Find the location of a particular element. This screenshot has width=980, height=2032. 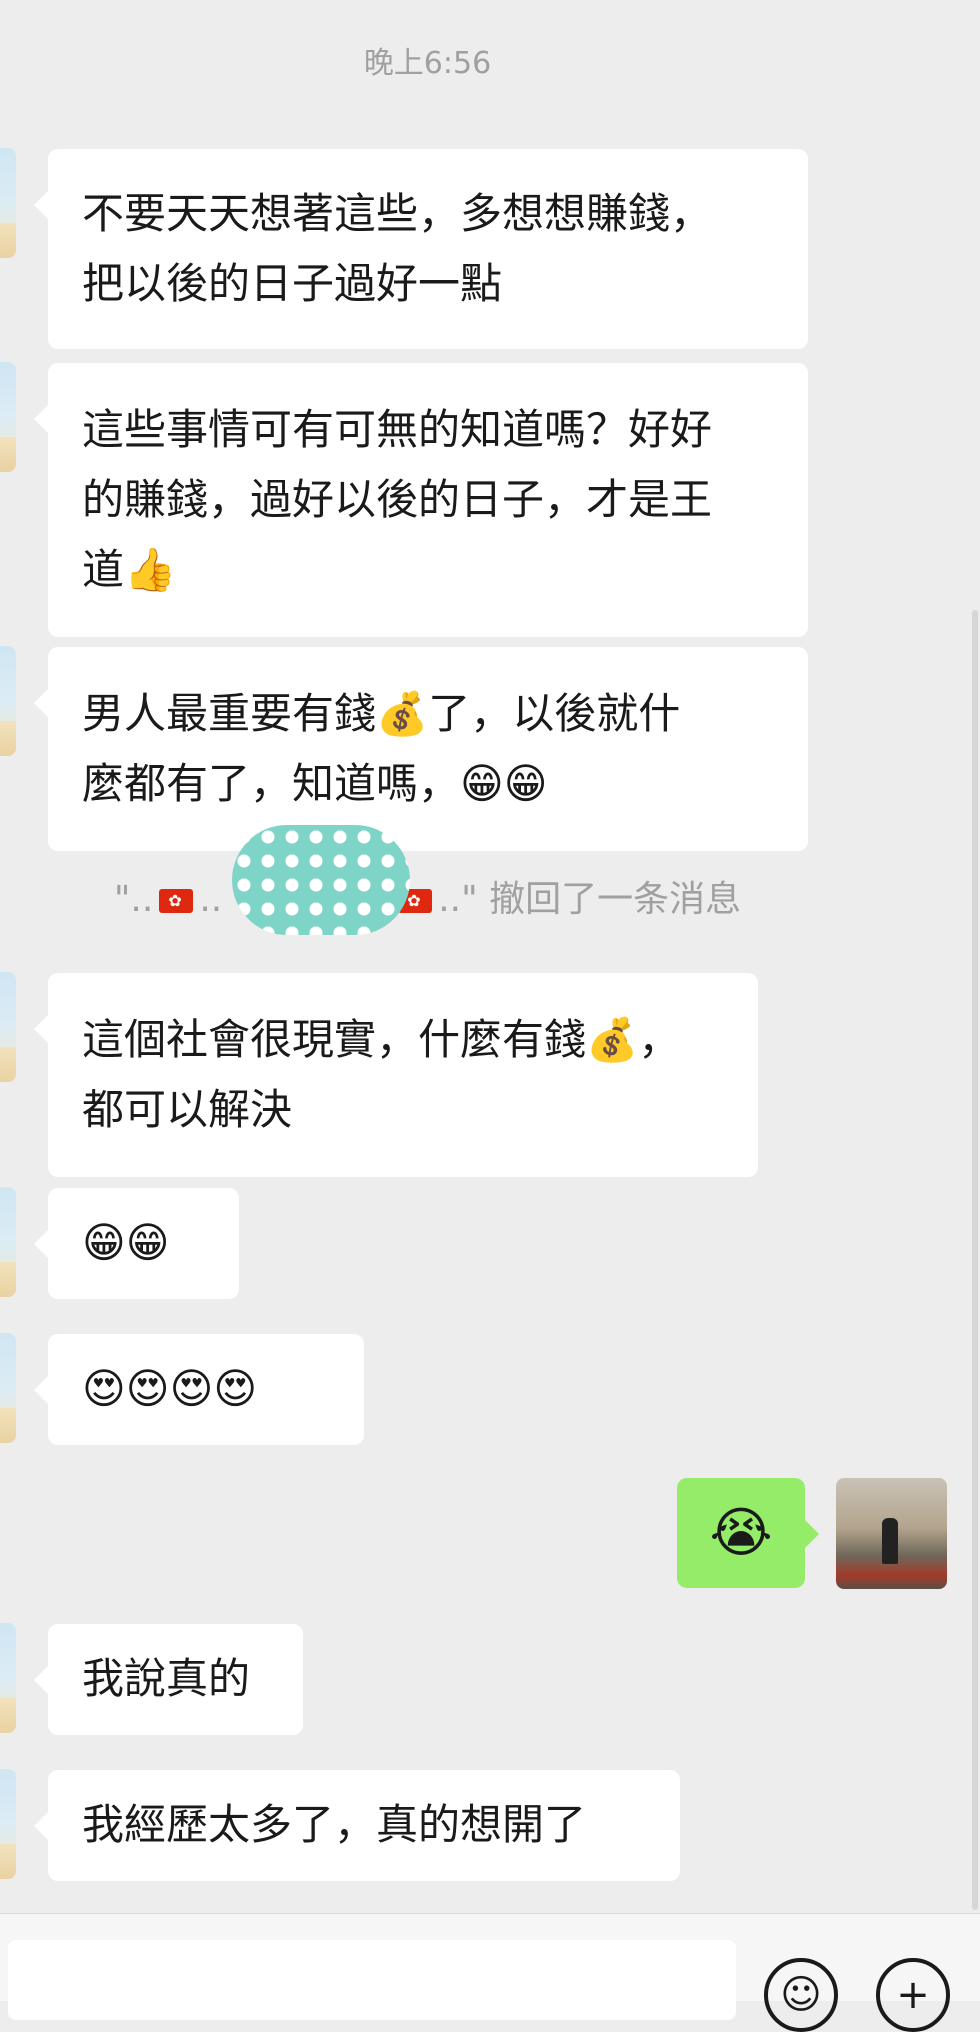

received-message: 😁😁 is located at coordinates (136, 1243).